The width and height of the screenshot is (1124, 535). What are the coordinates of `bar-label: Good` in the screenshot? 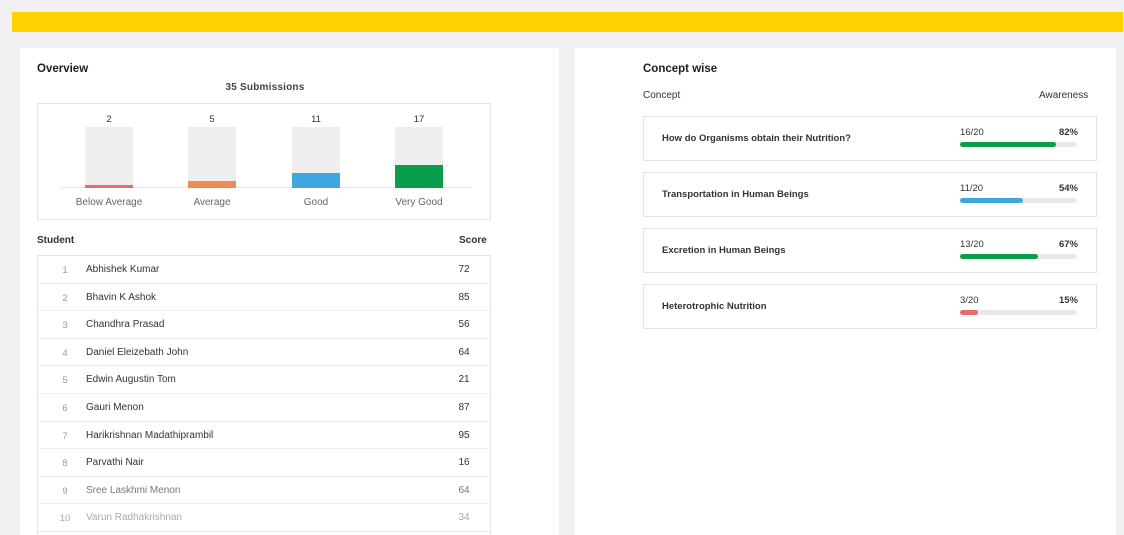 It's located at (316, 202).